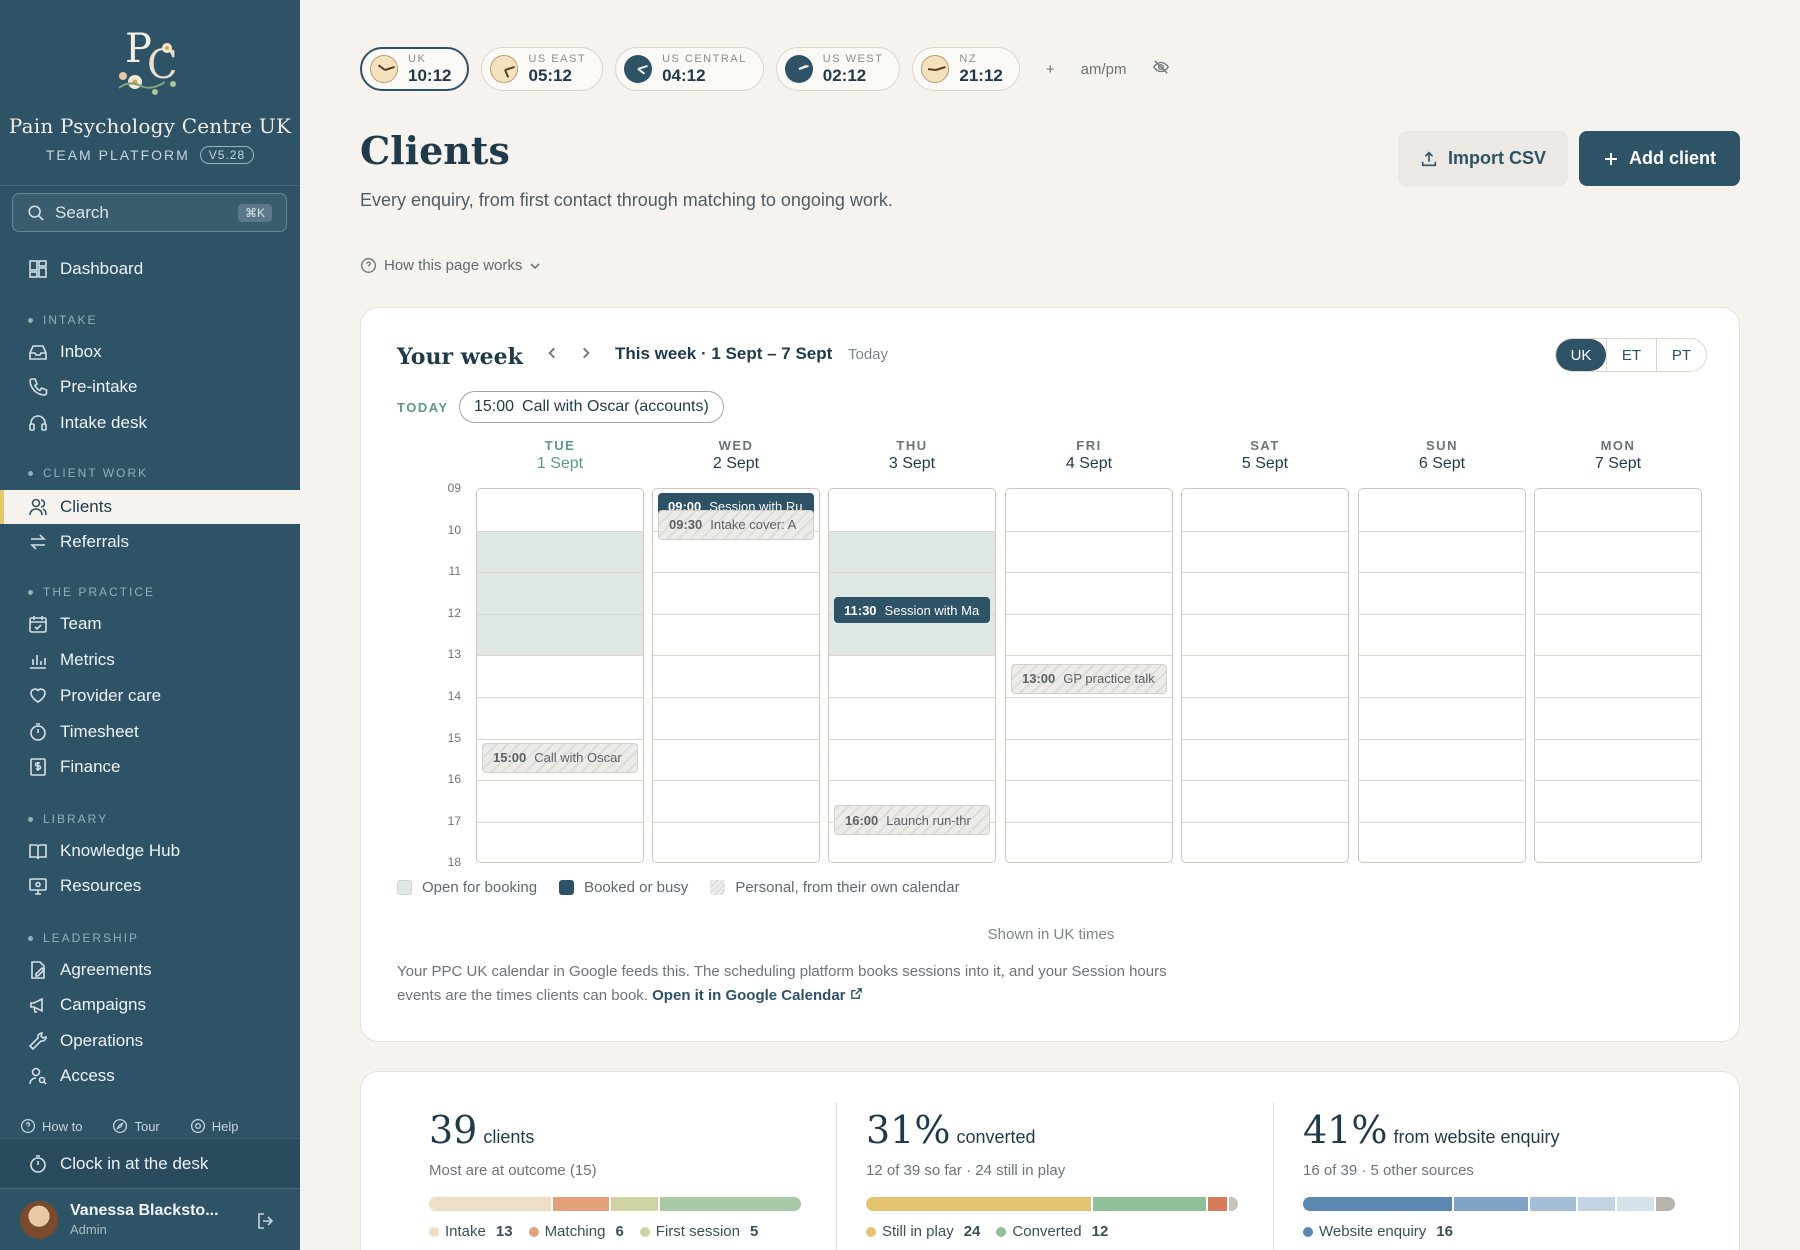 The image size is (1800, 1250). What do you see at coordinates (150, 1163) in the screenshot?
I see `clock-in-button: Clock in at the desk` at bounding box center [150, 1163].